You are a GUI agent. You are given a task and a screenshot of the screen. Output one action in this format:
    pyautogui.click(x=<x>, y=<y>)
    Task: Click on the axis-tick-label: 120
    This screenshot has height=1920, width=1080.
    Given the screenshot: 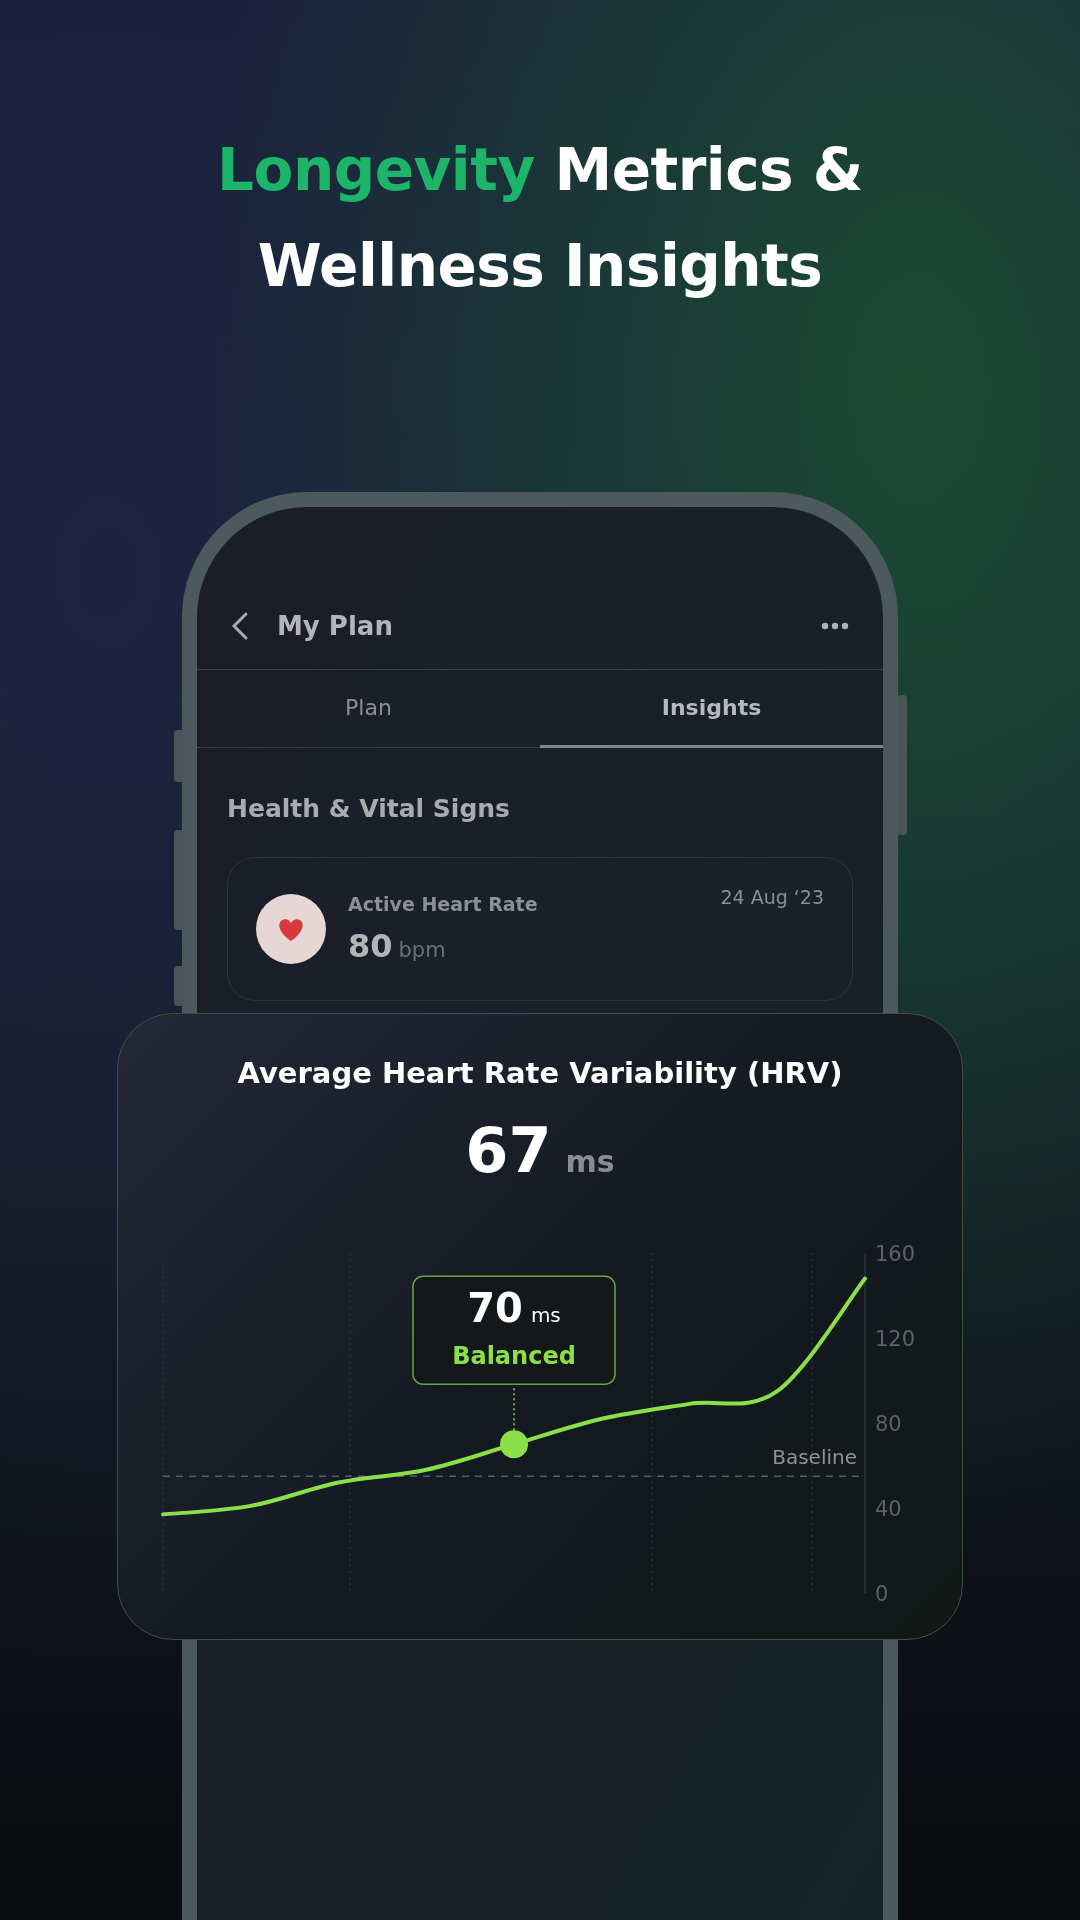 What is the action you would take?
    pyautogui.click(x=895, y=1339)
    